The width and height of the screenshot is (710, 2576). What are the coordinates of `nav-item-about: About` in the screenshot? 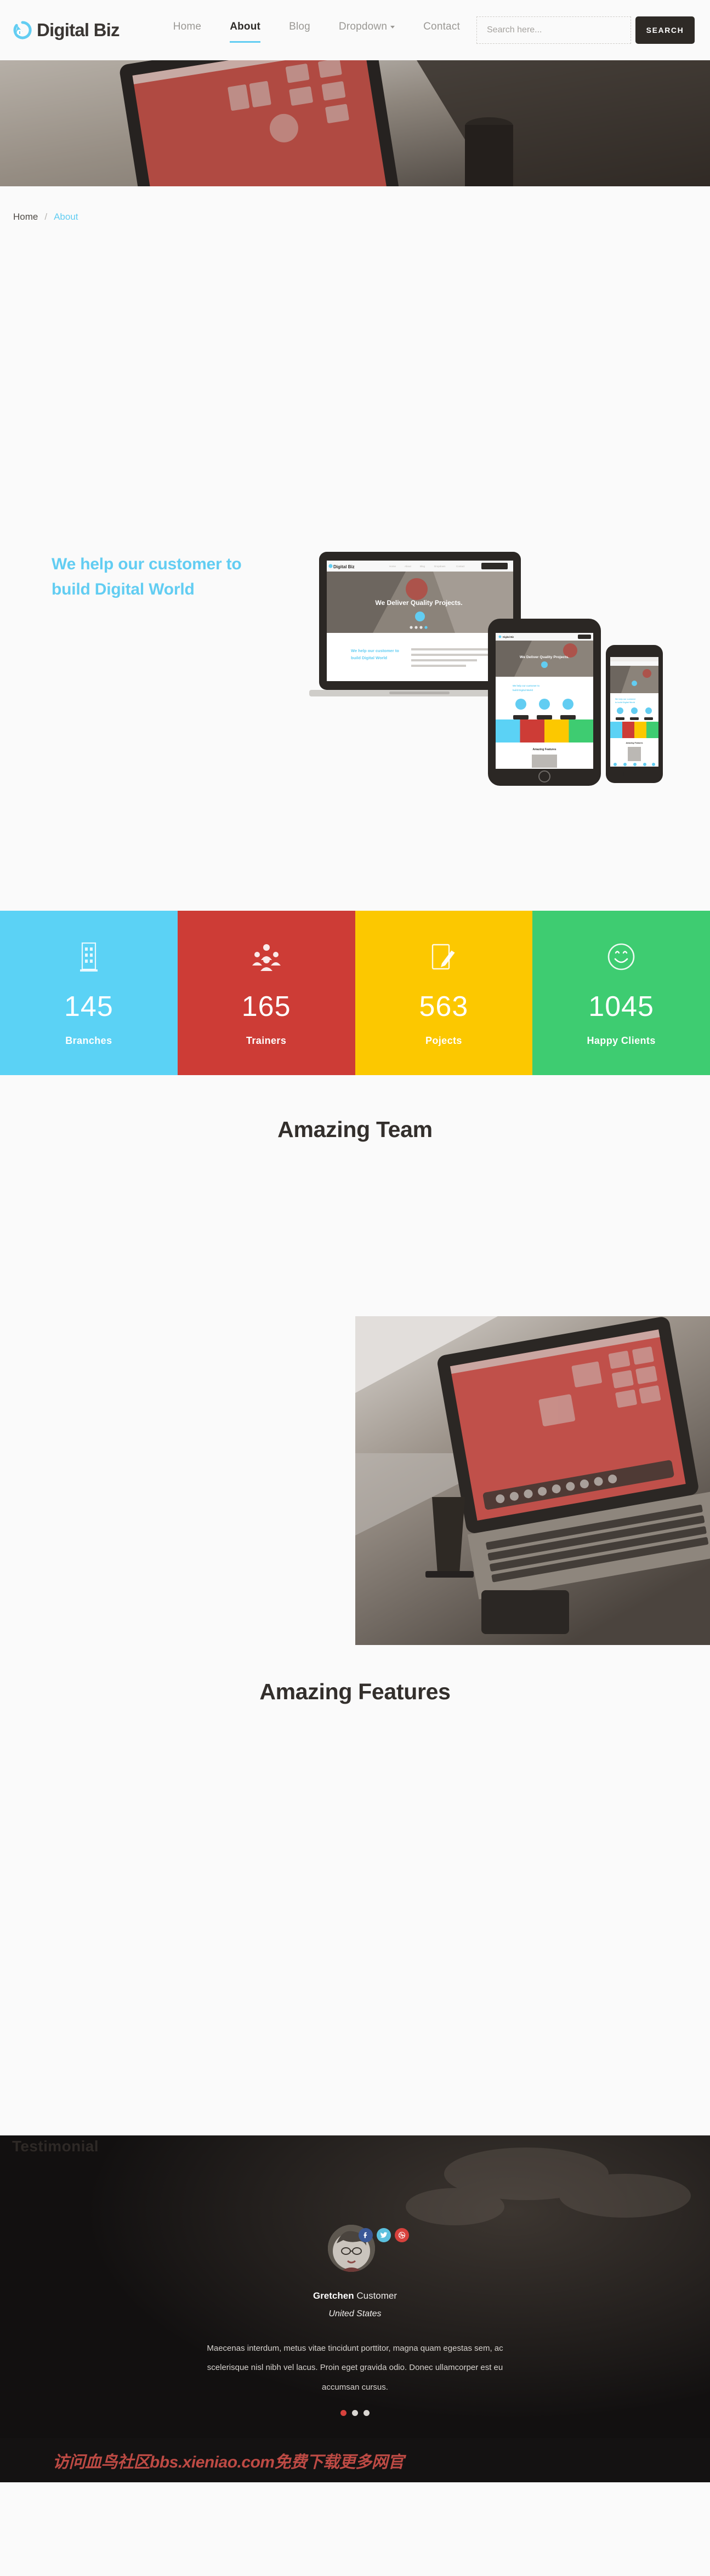 It's located at (245, 30).